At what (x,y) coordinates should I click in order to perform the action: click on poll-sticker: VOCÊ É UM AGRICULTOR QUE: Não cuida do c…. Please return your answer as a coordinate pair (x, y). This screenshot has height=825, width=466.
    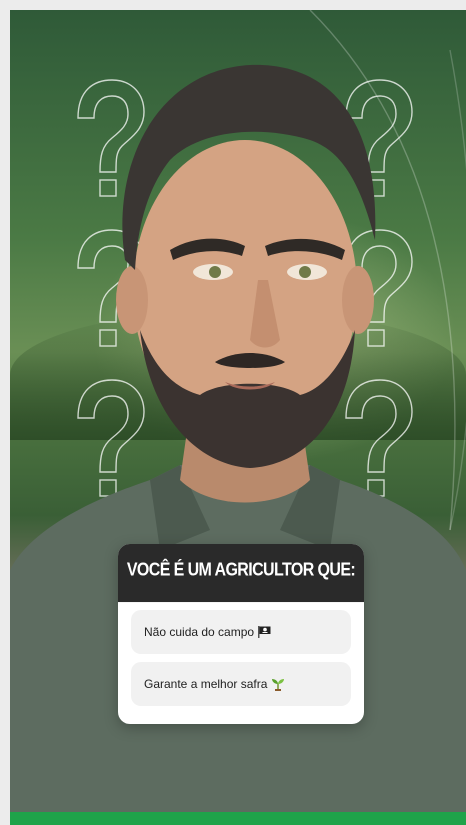
    Looking at the image, I should click on (241, 634).